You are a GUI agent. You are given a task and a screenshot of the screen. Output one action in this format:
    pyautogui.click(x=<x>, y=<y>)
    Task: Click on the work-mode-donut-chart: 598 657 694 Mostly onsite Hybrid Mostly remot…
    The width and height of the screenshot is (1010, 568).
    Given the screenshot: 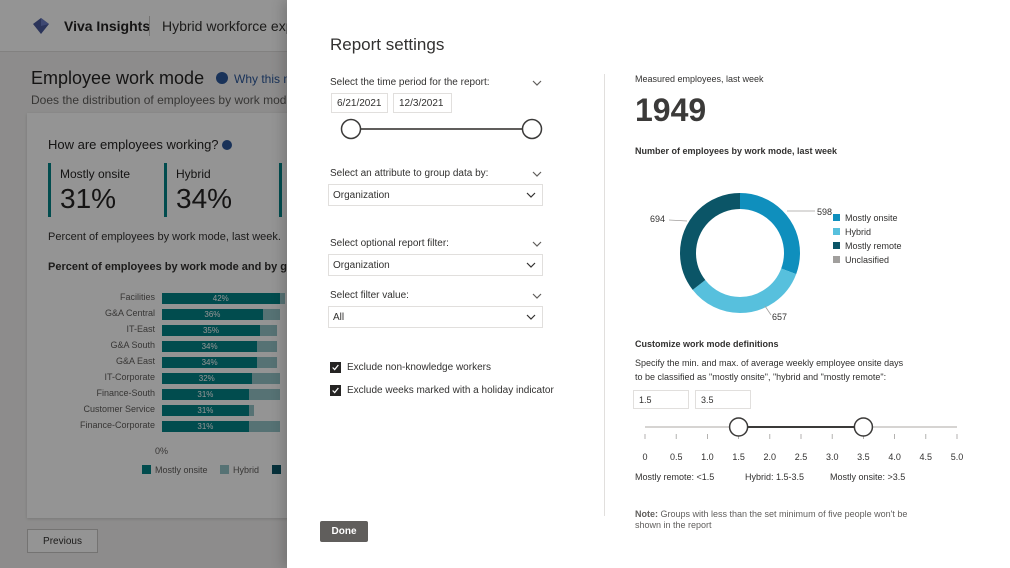 What is the action you would take?
    pyautogui.click(x=776, y=257)
    